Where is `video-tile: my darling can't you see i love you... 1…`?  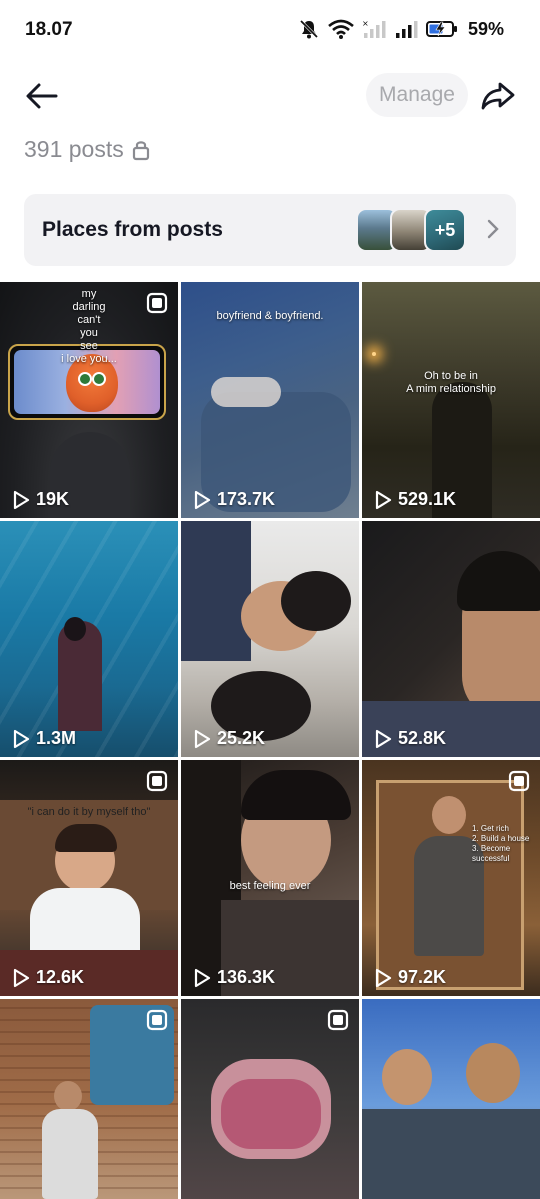
video-tile: my darling can't you see i love you... 1… is located at coordinates (89, 400).